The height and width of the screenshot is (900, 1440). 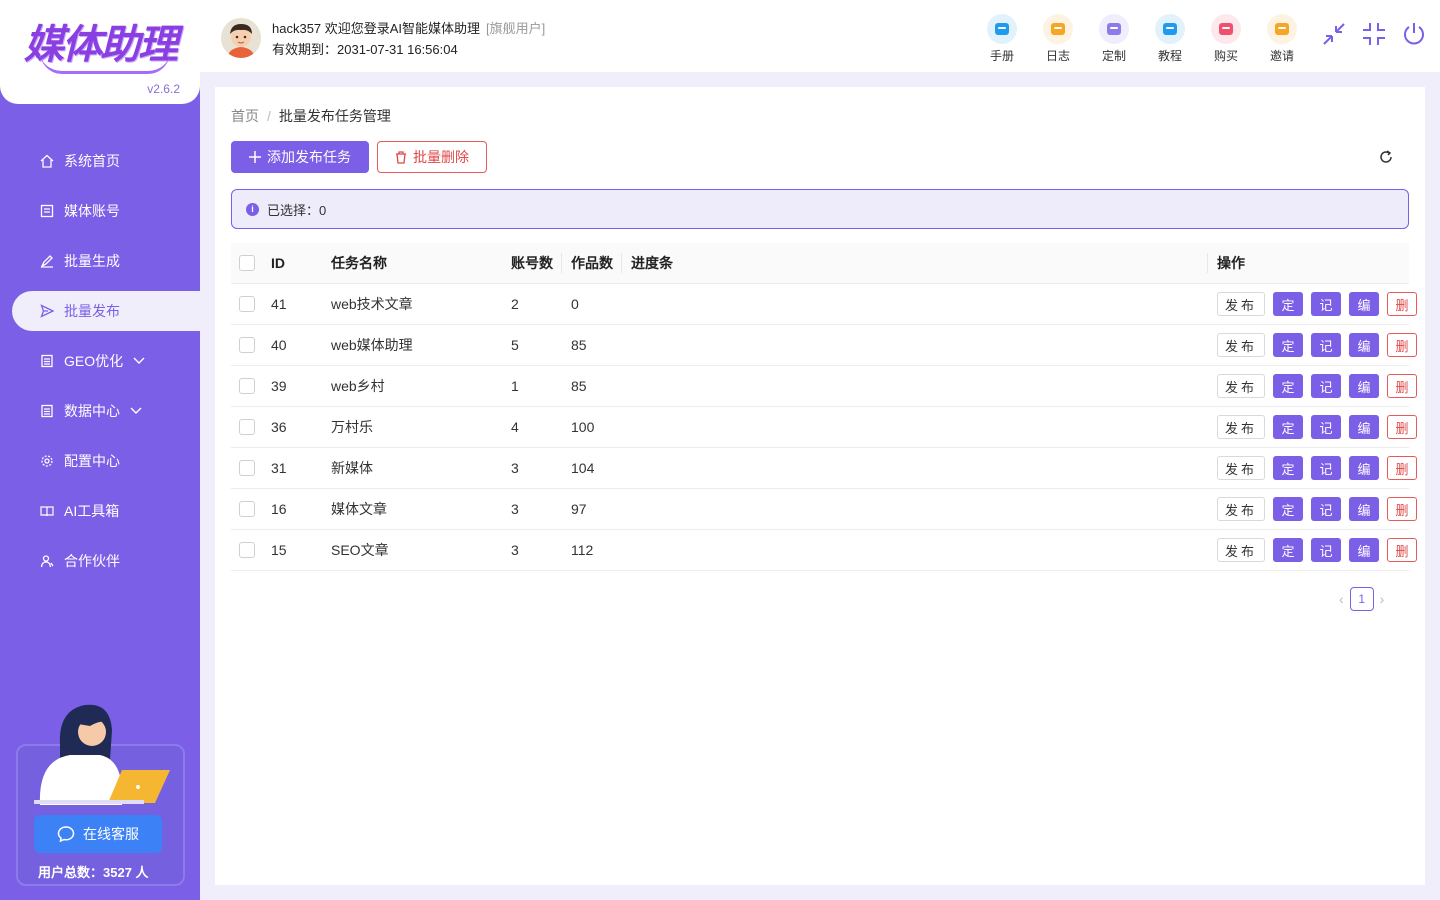 I want to click on sidebar-item-6: 配置中心, so click(x=100, y=461).